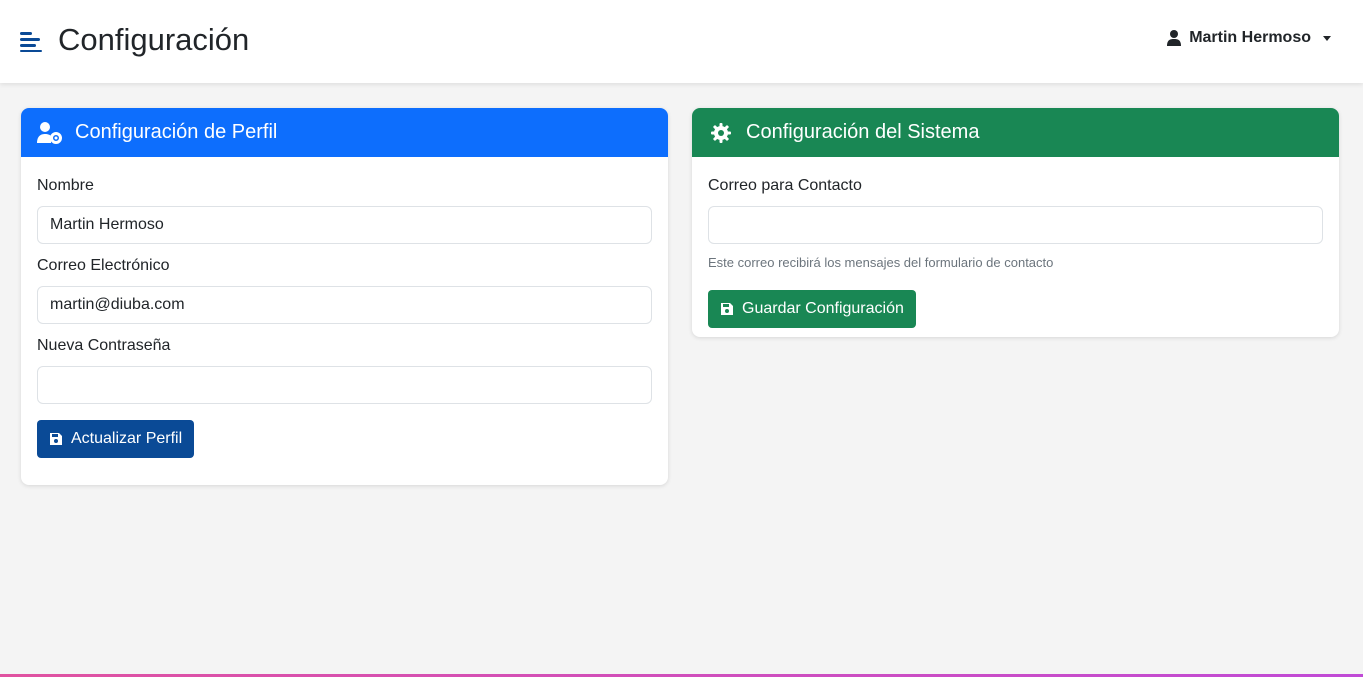  I want to click on page-title: Configuración, so click(154, 39).